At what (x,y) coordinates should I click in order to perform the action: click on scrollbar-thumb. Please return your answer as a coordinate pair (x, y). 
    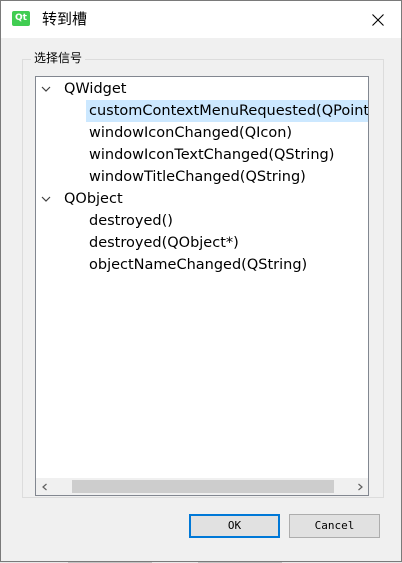
    Looking at the image, I should click on (203, 486).